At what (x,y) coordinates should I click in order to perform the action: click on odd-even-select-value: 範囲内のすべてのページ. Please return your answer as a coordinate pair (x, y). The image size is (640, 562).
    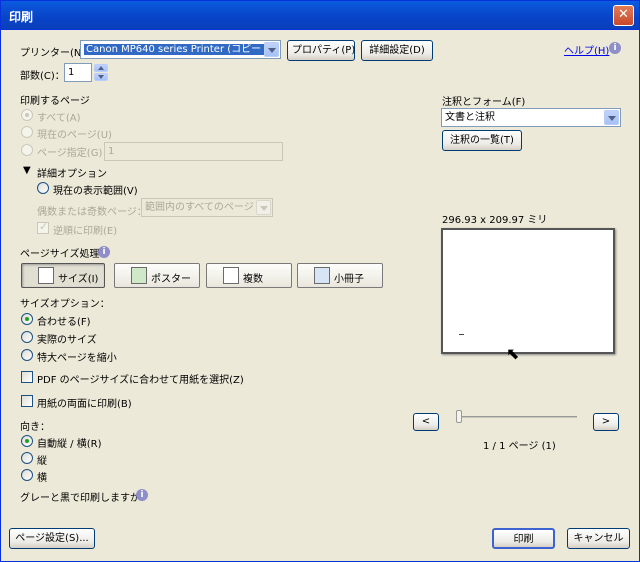
    Looking at the image, I should click on (199, 207).